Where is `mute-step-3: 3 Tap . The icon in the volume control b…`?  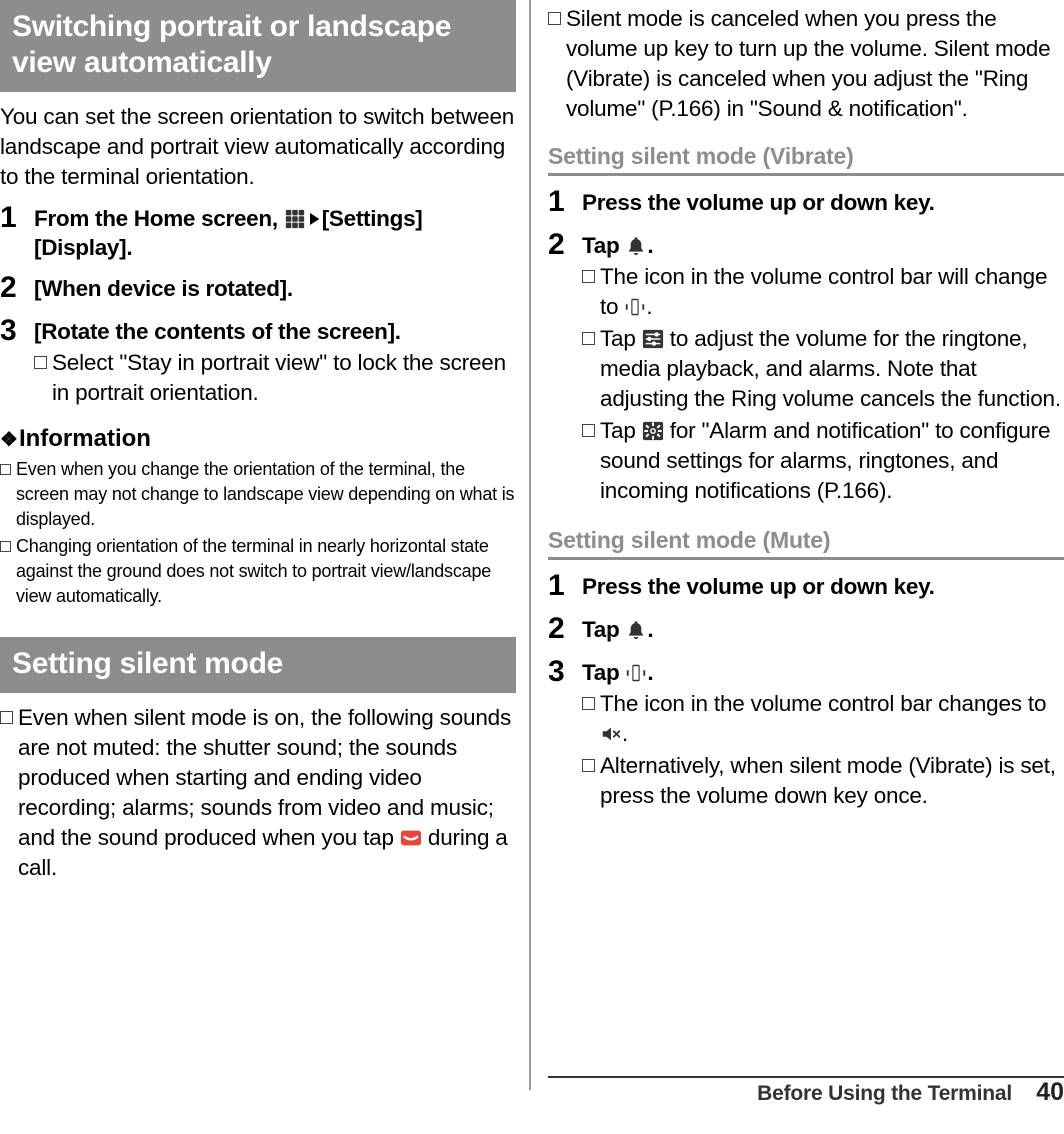 mute-step-3: 3 Tap . The icon in the volume control b… is located at coordinates (806, 733).